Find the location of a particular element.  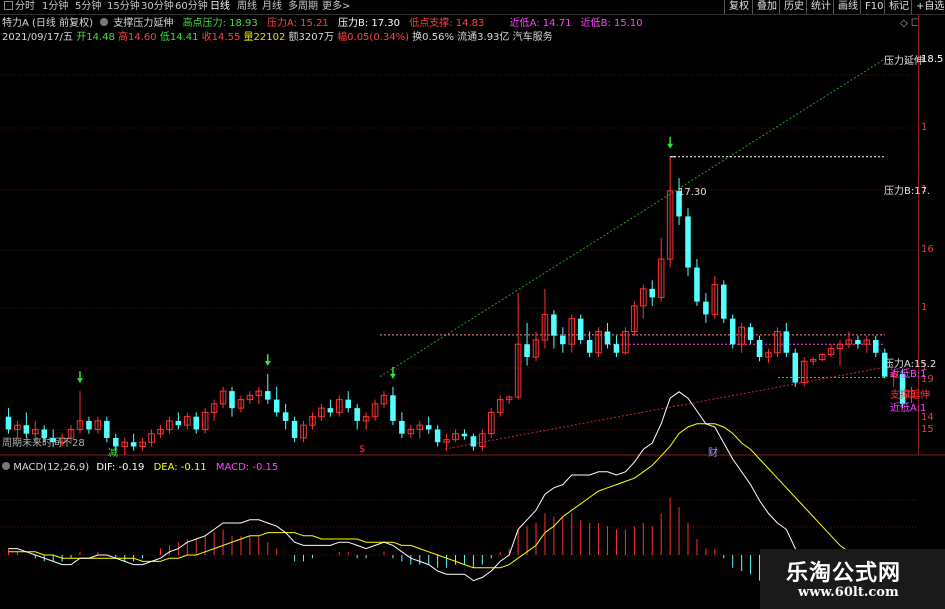

bottom-left-label: 周期未来时间不28 is located at coordinates (43, 443).